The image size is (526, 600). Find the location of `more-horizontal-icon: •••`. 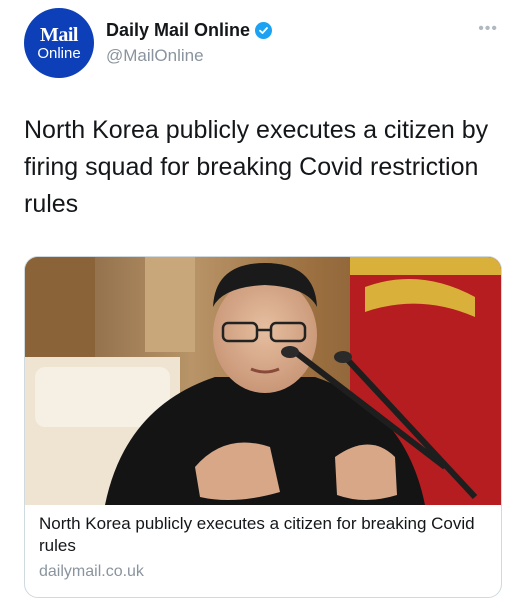

more-horizontal-icon: ••• is located at coordinates (488, 29).